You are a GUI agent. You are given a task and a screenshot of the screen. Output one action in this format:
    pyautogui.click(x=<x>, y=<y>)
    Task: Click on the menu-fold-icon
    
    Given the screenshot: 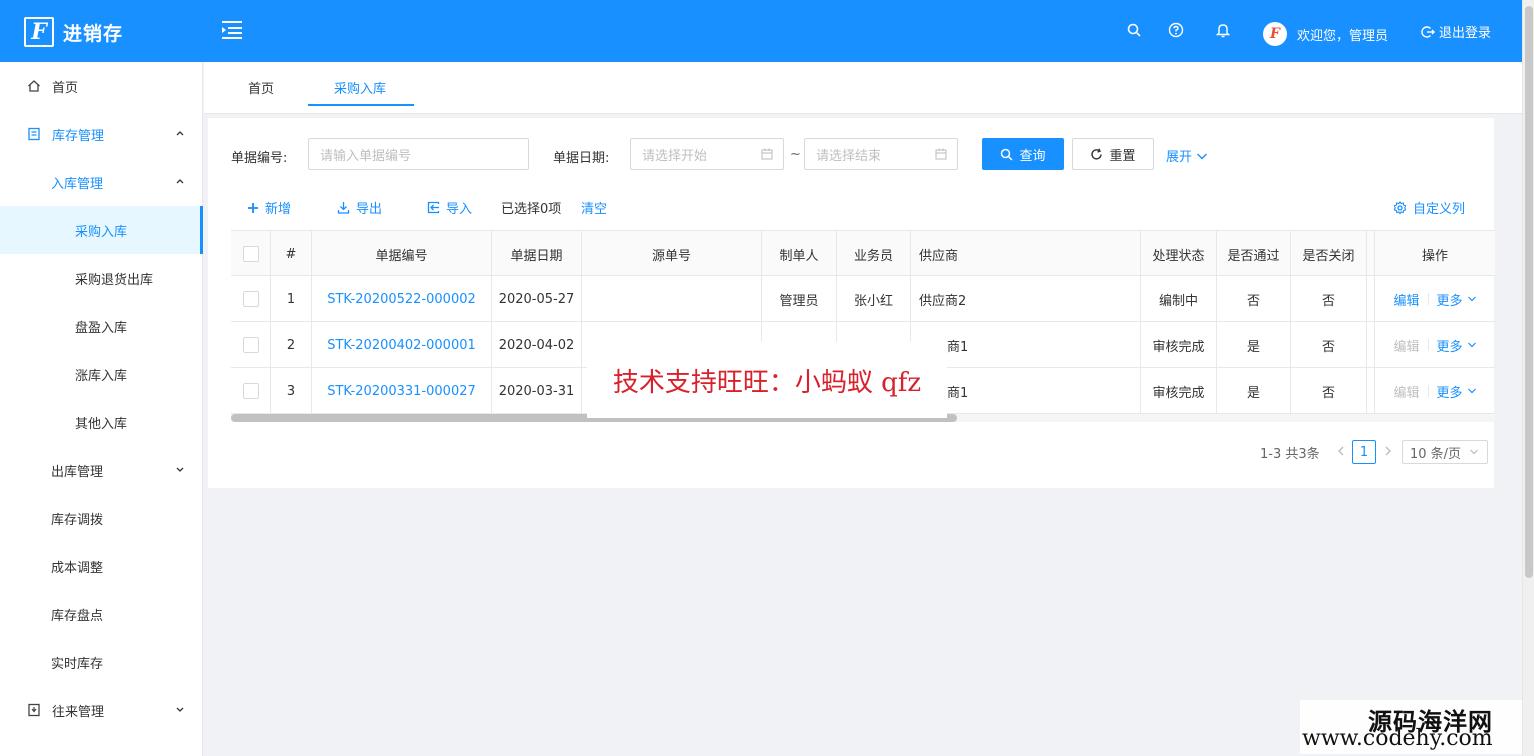 What is the action you would take?
    pyautogui.click(x=232, y=30)
    